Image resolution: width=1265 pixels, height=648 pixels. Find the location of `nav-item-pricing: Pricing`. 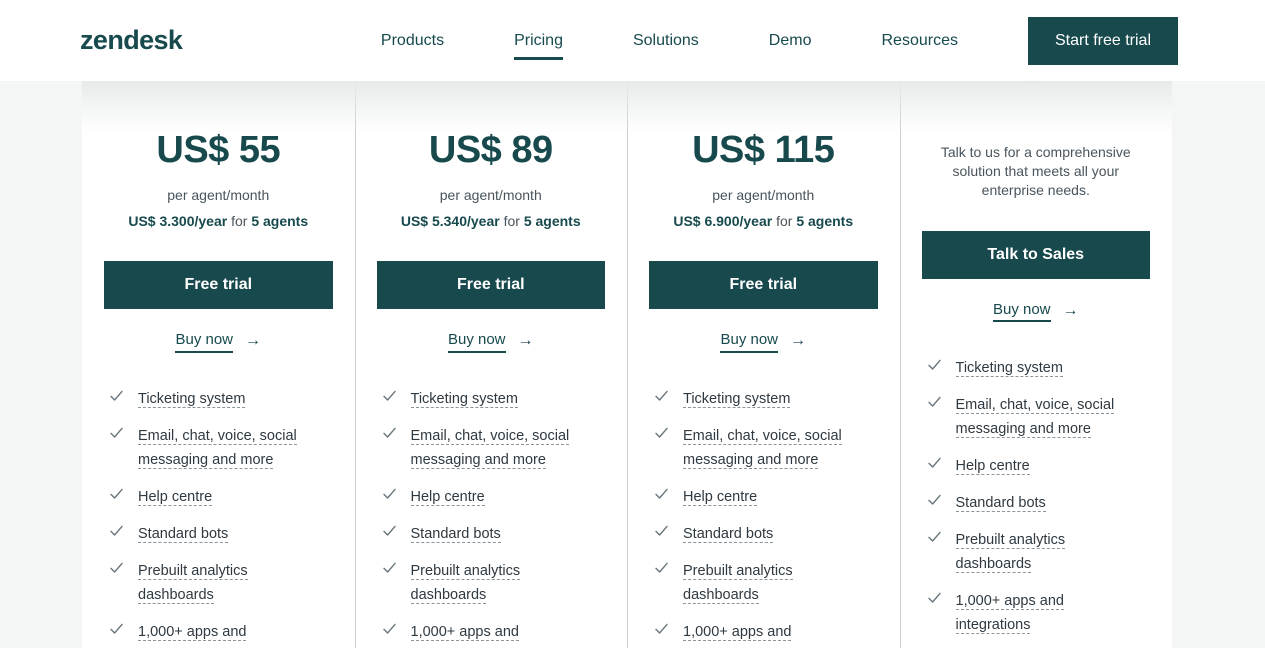

nav-item-pricing: Pricing is located at coordinates (538, 40).